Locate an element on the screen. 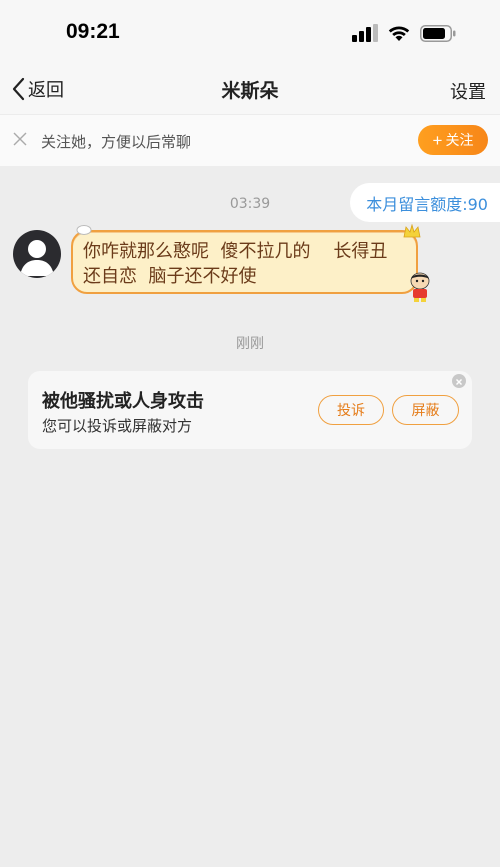 This screenshot has width=500, height=867. plus-icon: + is located at coordinates (437, 140).